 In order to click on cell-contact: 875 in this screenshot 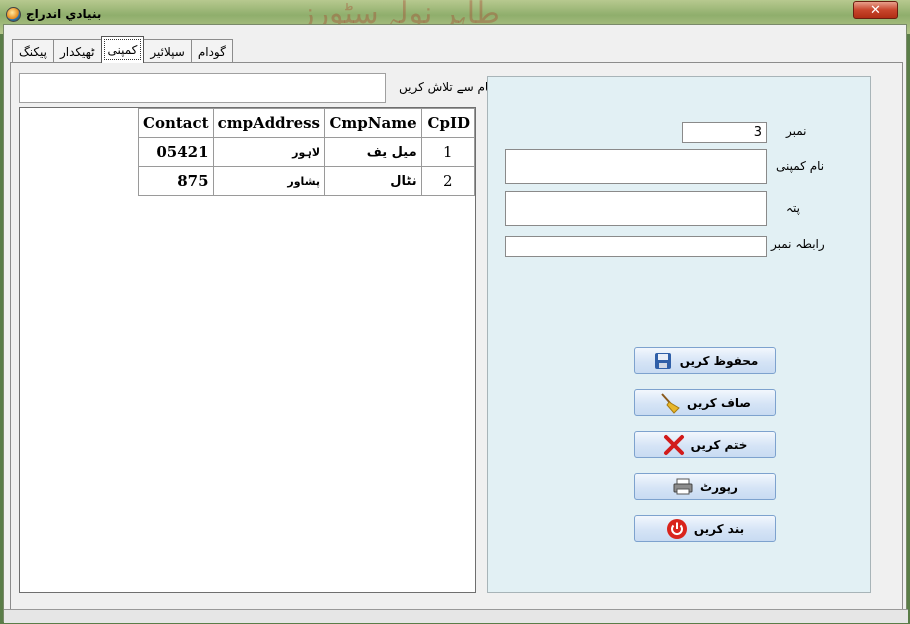, I will do `click(176, 181)`.